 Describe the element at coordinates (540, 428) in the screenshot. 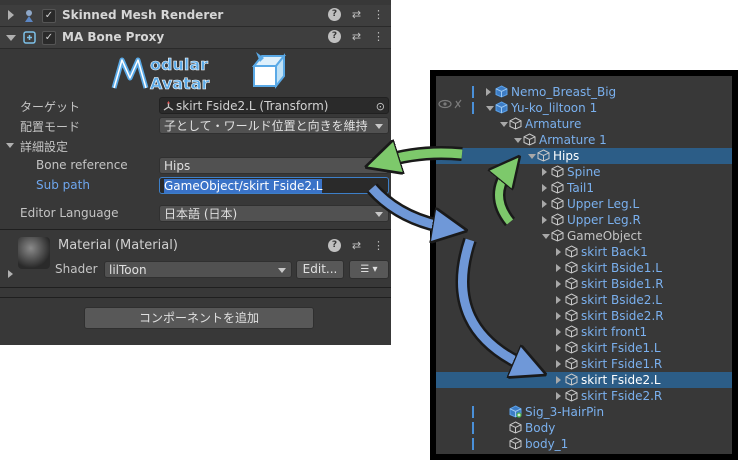

I see `hierarchy-row-label: Body` at that location.